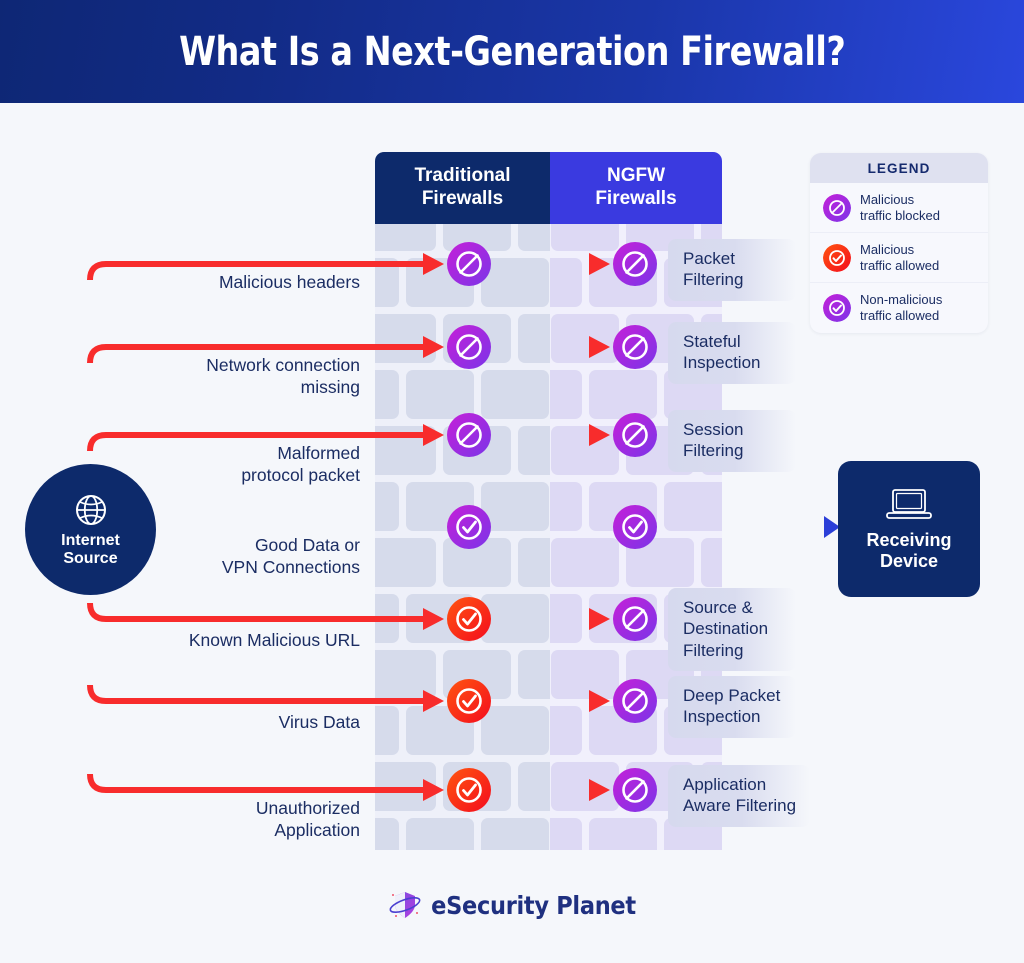  What do you see at coordinates (726, 629) in the screenshot?
I see `feature-chip-4-line2: Destination` at bounding box center [726, 629].